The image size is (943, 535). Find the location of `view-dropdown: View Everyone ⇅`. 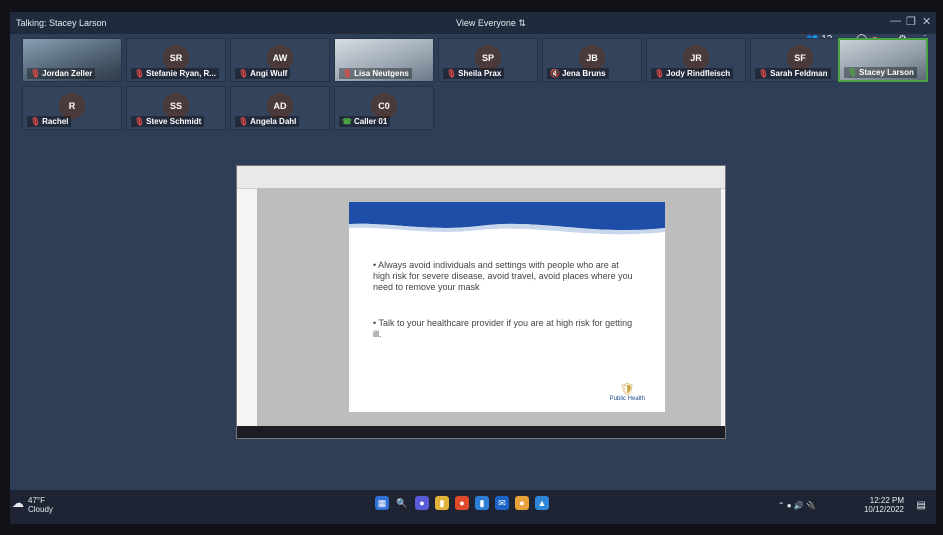

view-dropdown: View Everyone ⇅ is located at coordinates (491, 23).